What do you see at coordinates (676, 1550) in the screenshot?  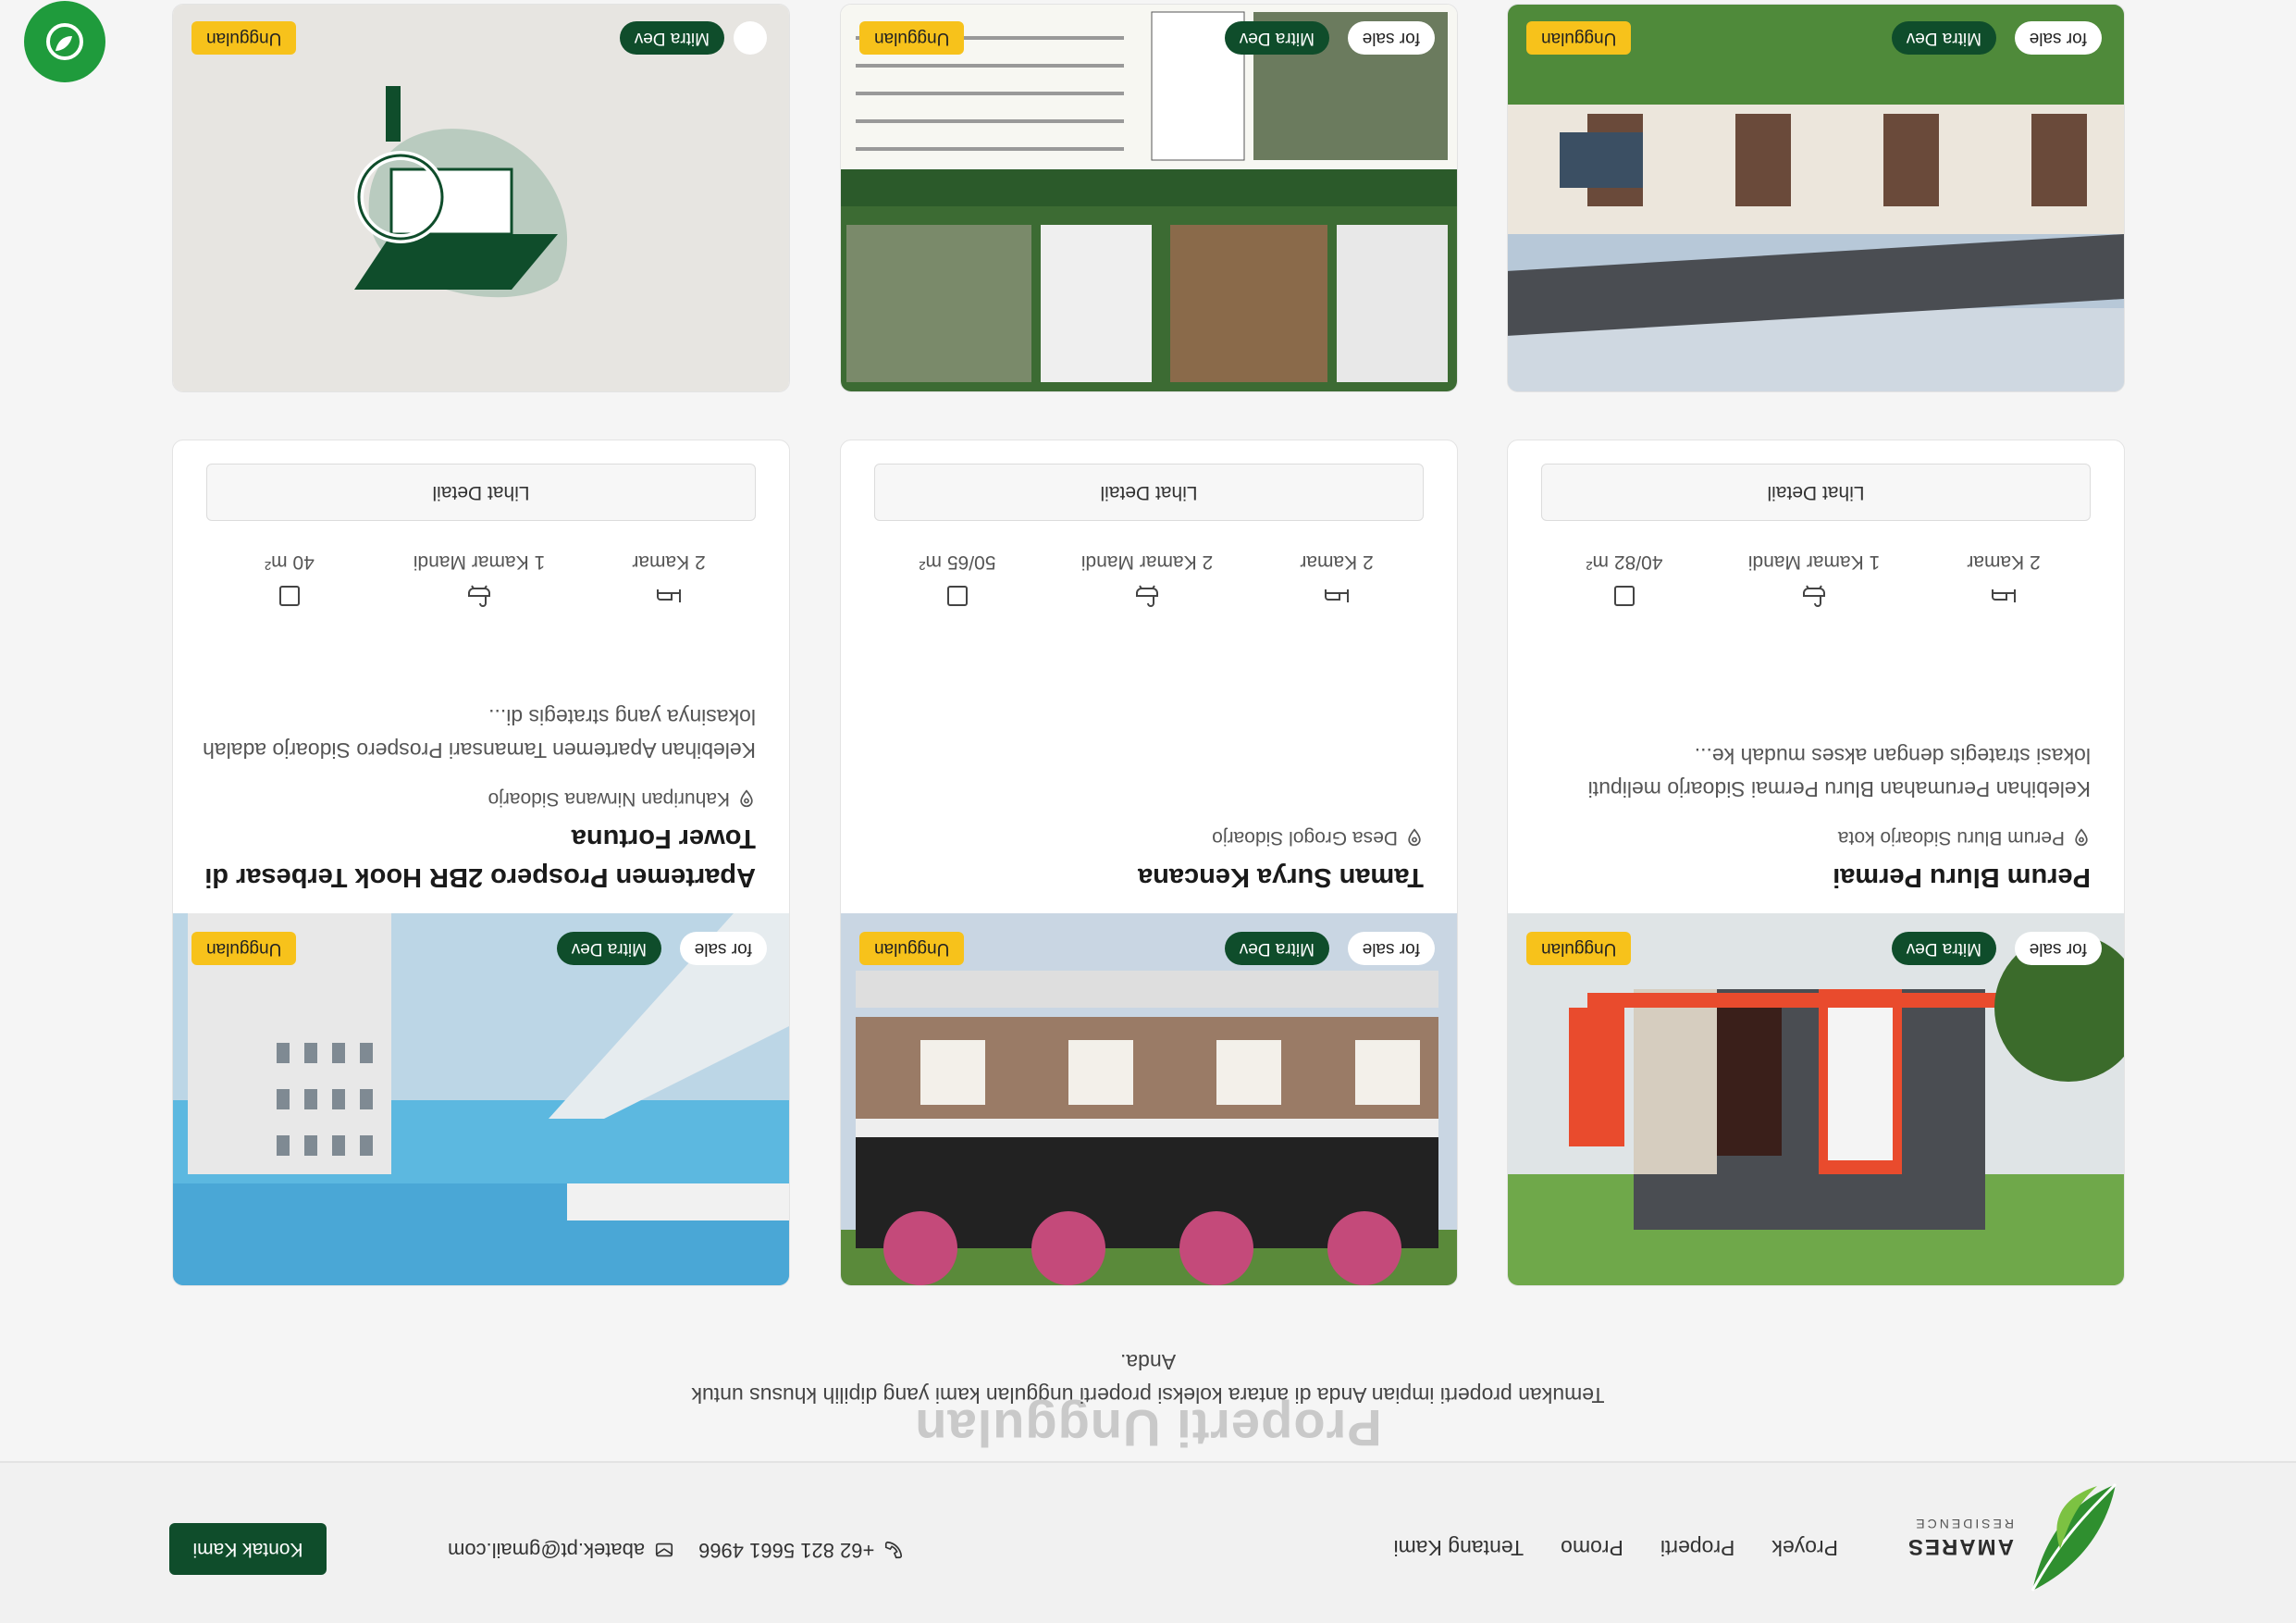 I see `contact-info: +62 821 5661 4966 abatek.pt@gmail.com` at bounding box center [676, 1550].